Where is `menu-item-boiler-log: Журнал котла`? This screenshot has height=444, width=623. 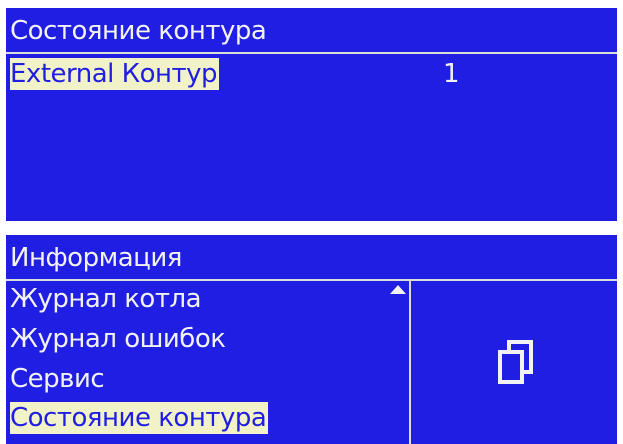
menu-item-boiler-log: Журнал котла is located at coordinates (206, 299).